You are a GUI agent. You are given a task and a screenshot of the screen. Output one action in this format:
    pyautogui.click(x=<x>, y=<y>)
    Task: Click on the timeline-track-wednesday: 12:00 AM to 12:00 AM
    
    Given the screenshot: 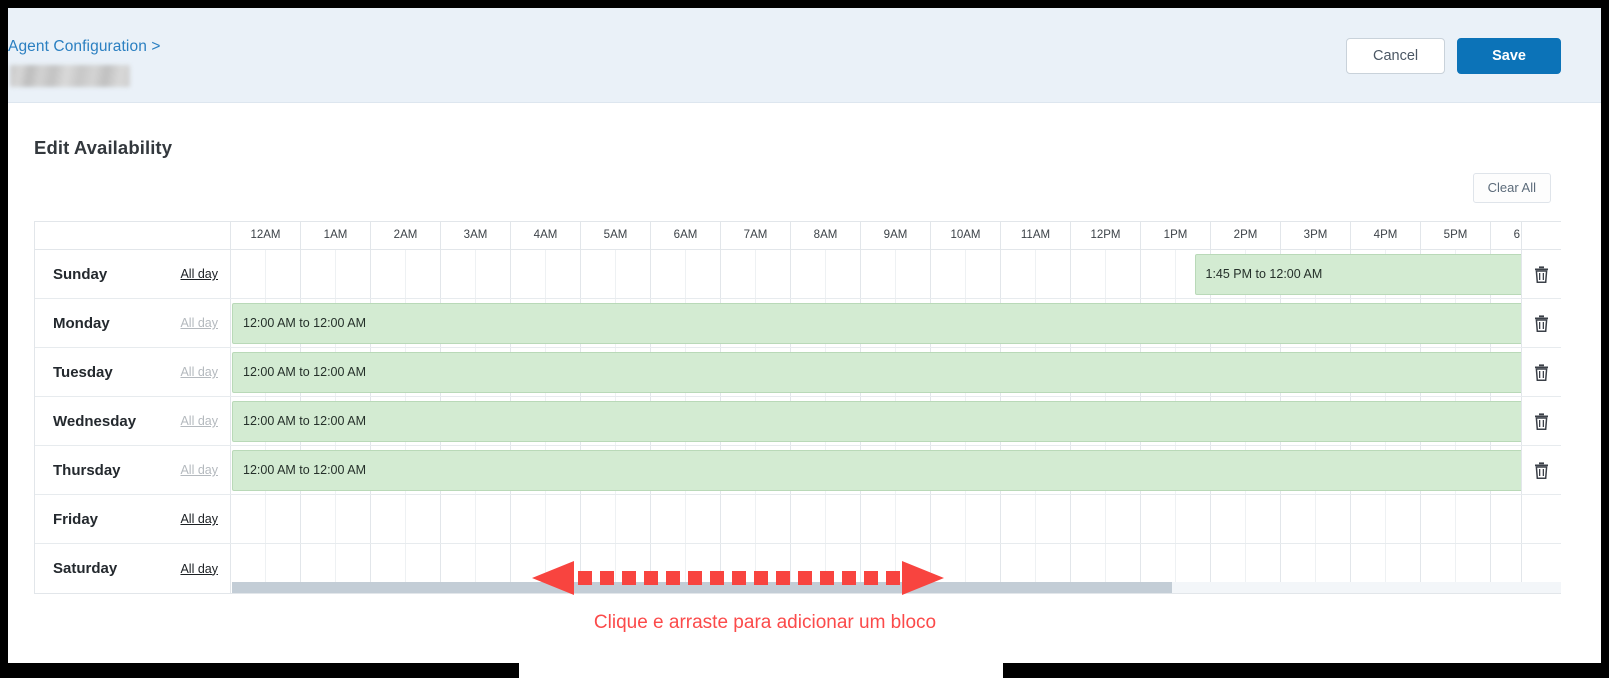 What is the action you would take?
    pyautogui.click(x=876, y=421)
    